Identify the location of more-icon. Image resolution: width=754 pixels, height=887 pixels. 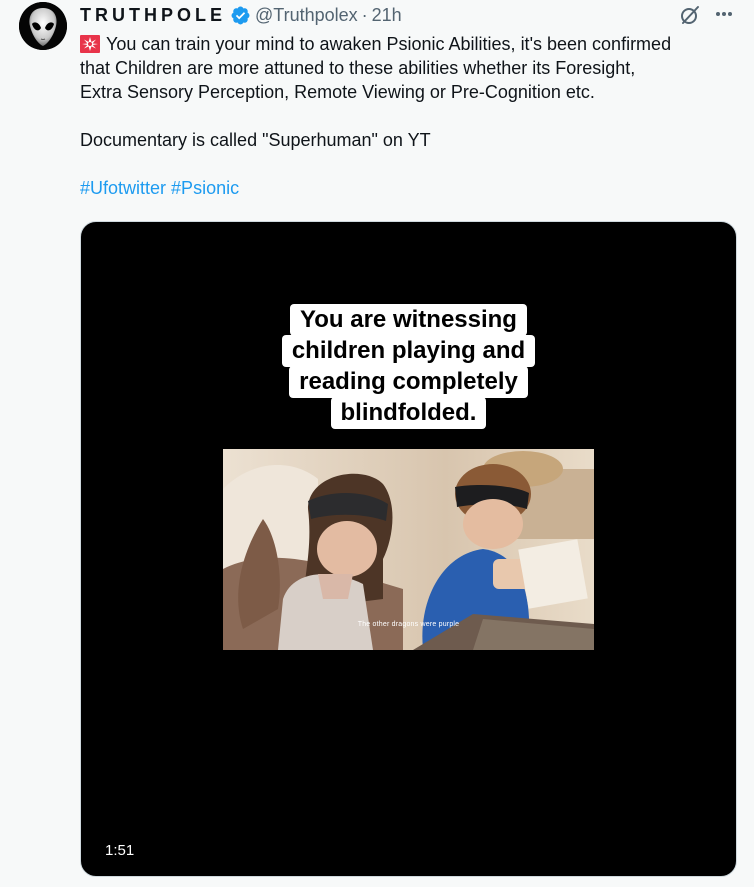
(724, 14).